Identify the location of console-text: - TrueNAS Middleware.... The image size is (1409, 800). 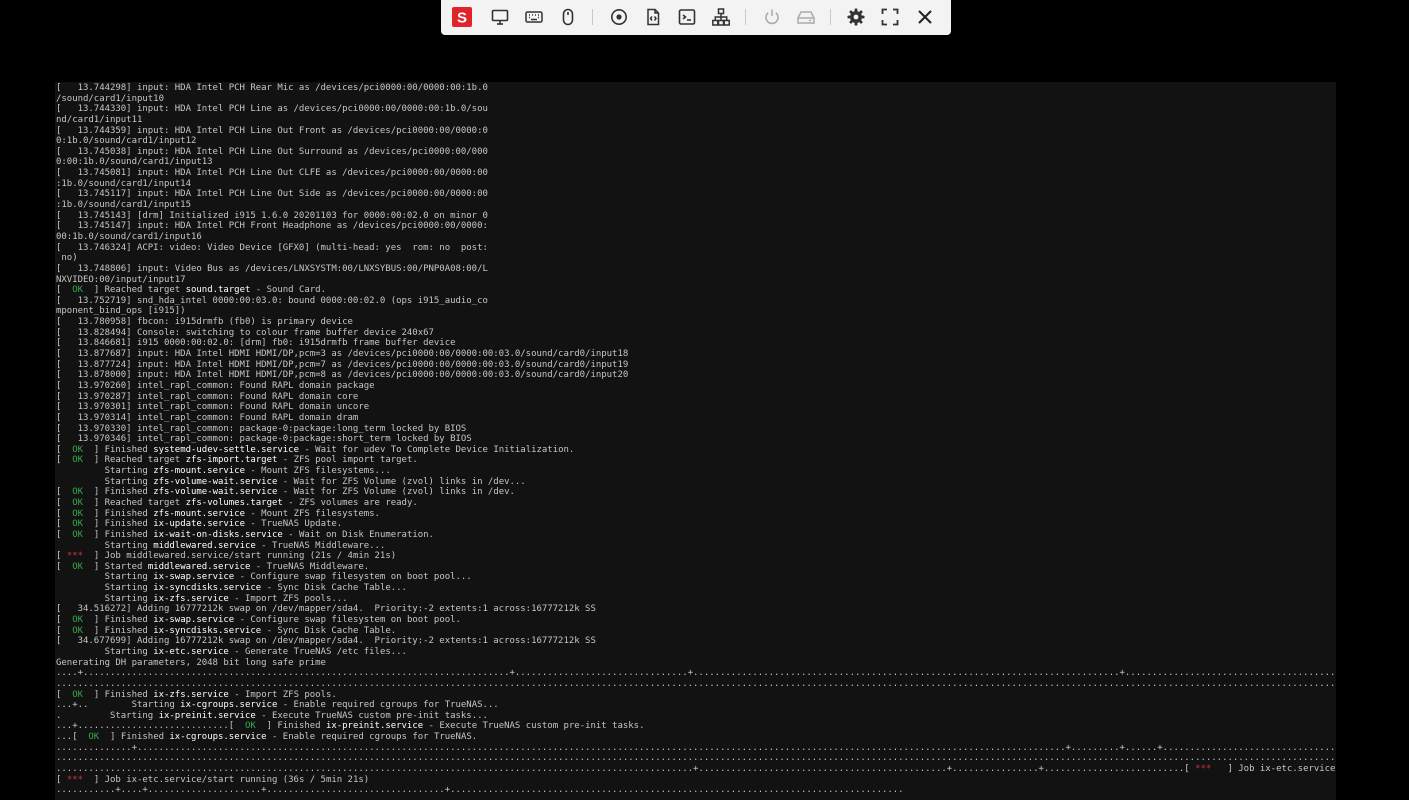
(320, 545).